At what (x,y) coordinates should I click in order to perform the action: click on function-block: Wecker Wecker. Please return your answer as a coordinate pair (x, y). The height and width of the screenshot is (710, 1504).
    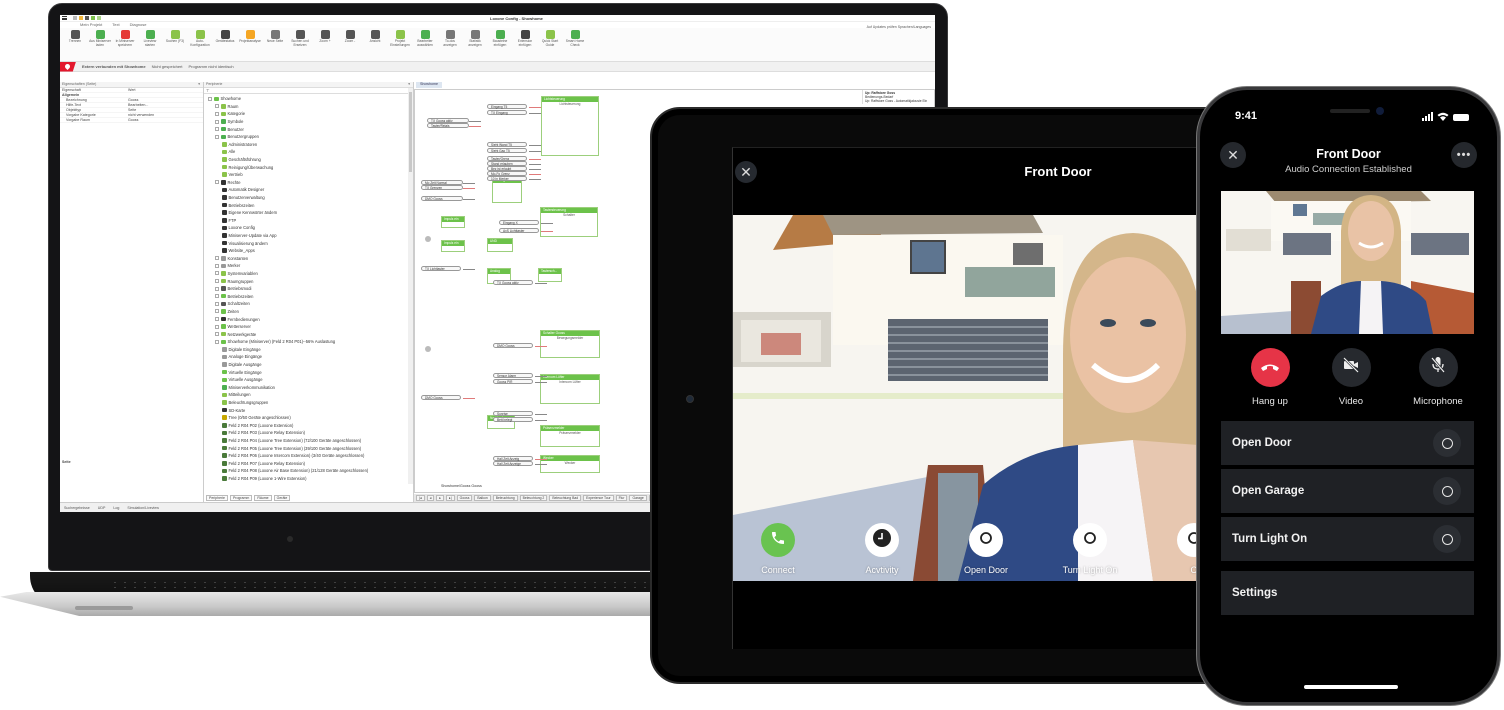
    Looking at the image, I should click on (570, 464).